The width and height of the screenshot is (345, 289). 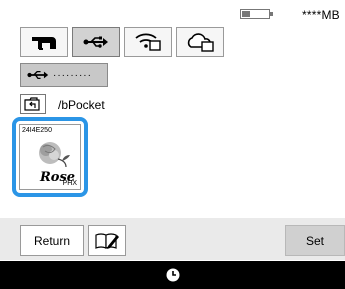 I want to click on usb-device-button: ·········, so click(x=64, y=75).